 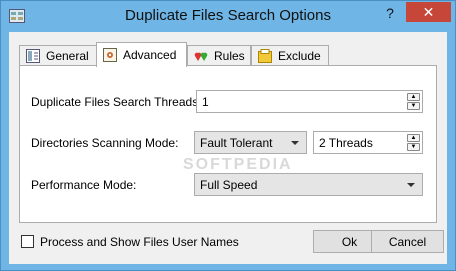 What do you see at coordinates (229, 56) in the screenshot?
I see `tab-rules-label: Rules` at bounding box center [229, 56].